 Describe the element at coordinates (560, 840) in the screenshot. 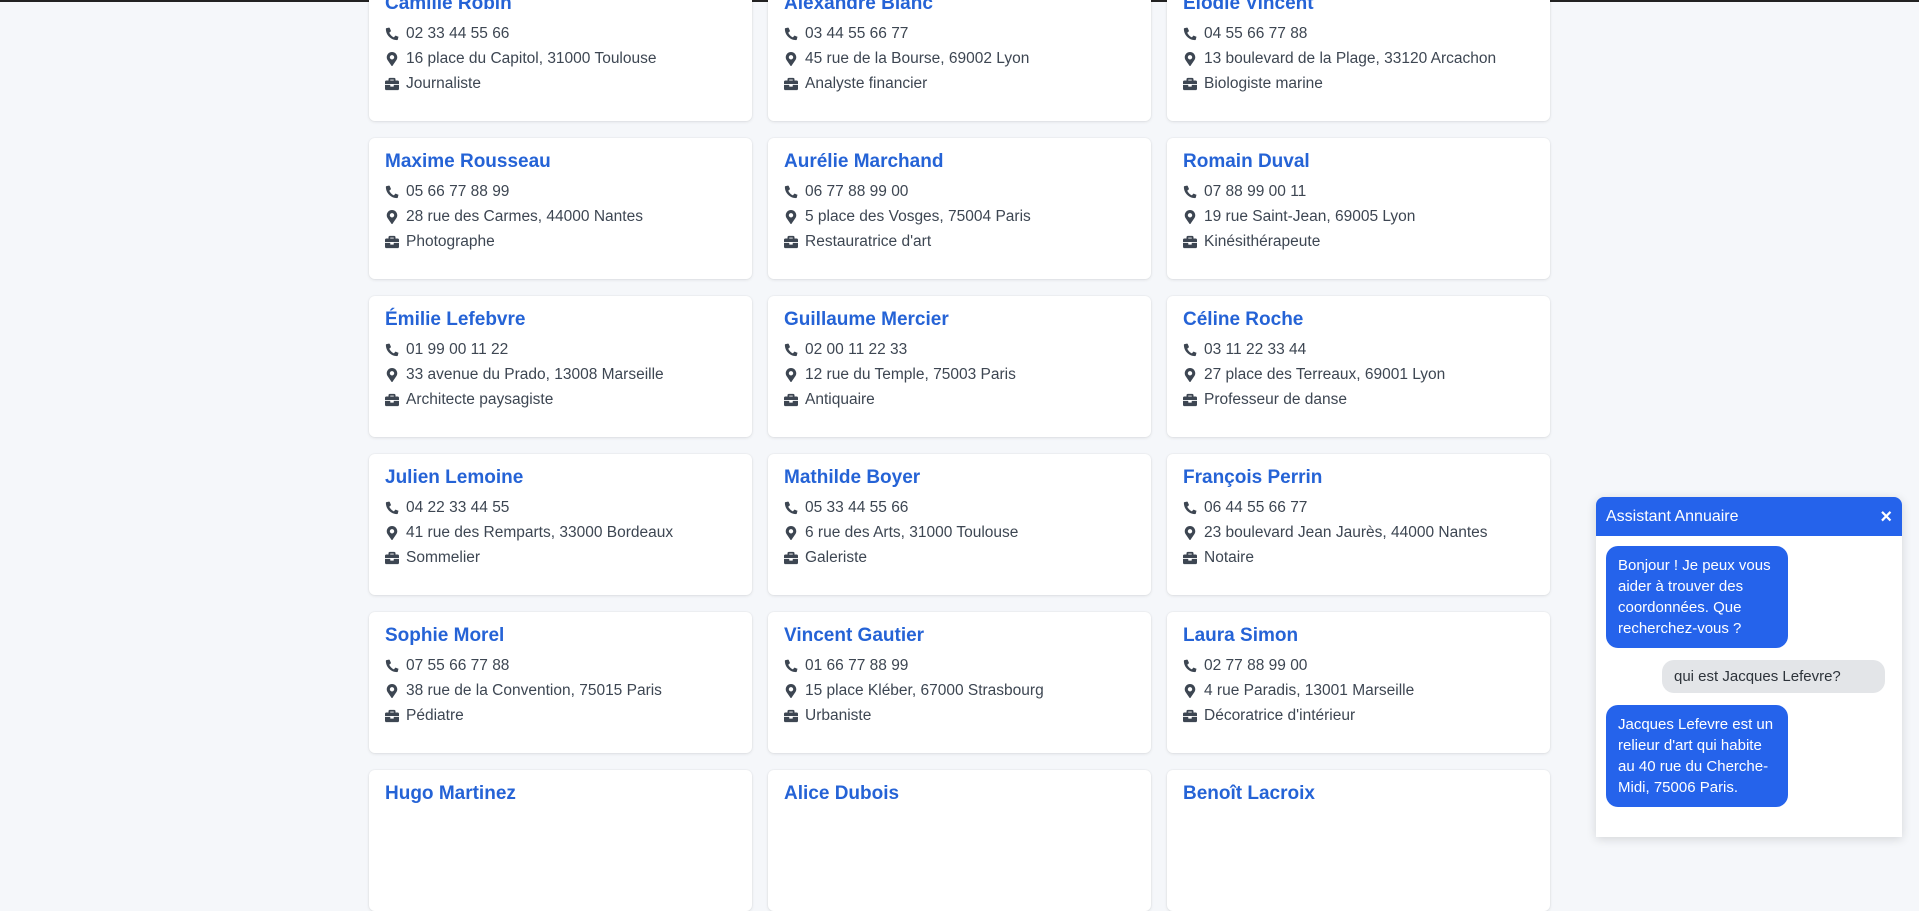

I see `contact-card: Hugo Martinez` at that location.